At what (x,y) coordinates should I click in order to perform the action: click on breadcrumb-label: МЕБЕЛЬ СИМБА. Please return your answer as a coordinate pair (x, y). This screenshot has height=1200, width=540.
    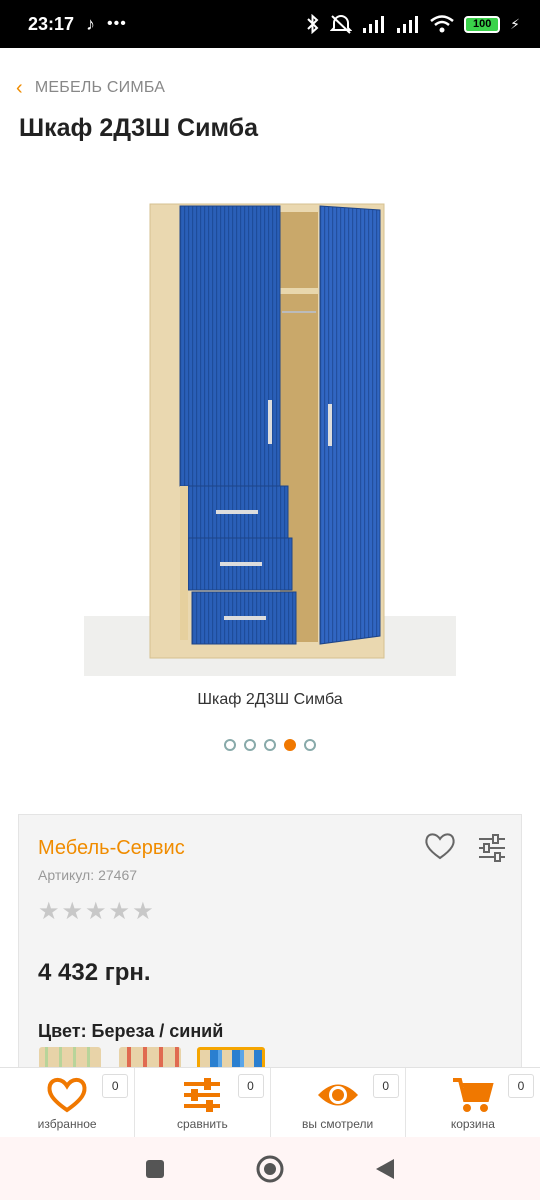
    Looking at the image, I should click on (100, 87).